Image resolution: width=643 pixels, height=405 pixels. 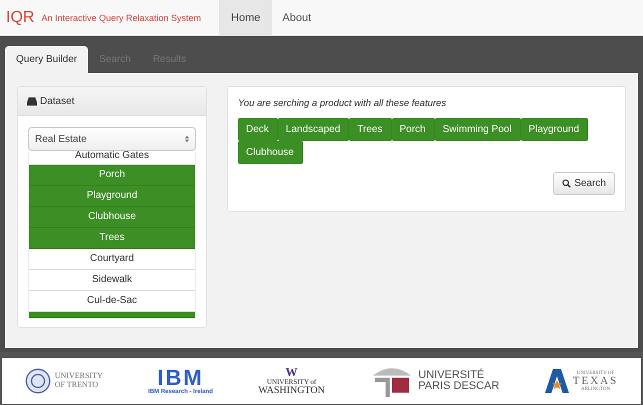 I want to click on feature-item: Clubhouse, so click(x=112, y=217).